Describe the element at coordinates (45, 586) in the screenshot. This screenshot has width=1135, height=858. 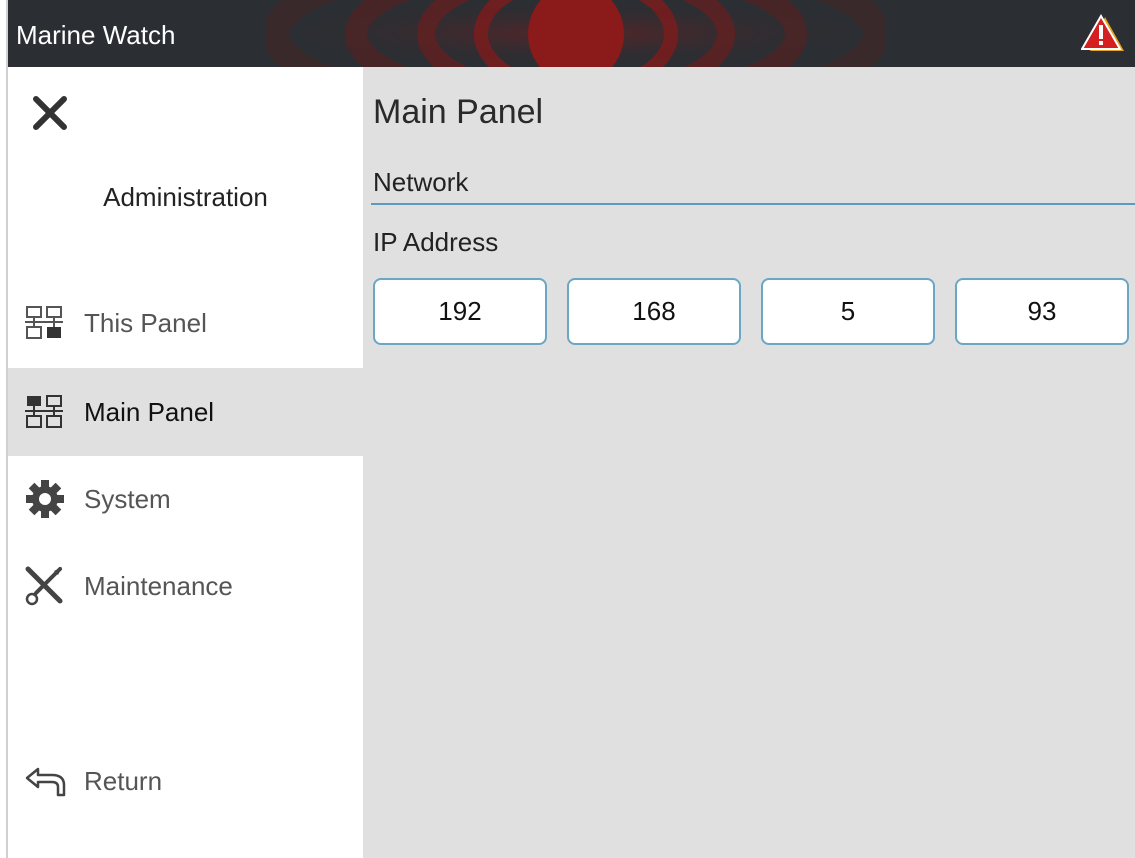
I see `tools-icon` at that location.